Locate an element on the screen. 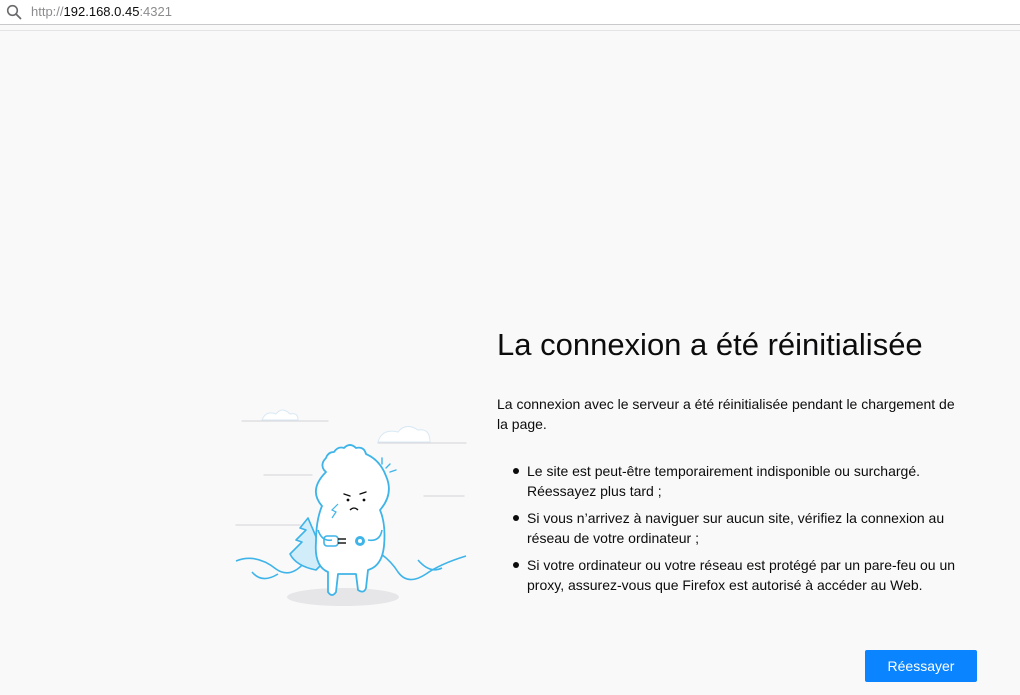 This screenshot has height=695, width=1020. url-text: http://192.168.0.45:4321 is located at coordinates (101, 12).